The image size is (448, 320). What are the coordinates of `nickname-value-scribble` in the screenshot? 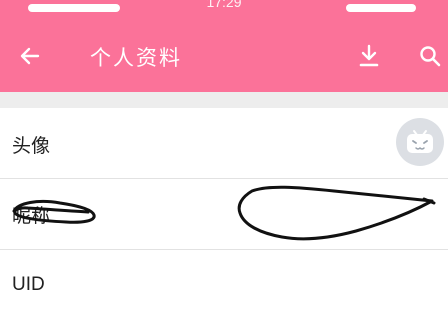 It's located at (336, 213).